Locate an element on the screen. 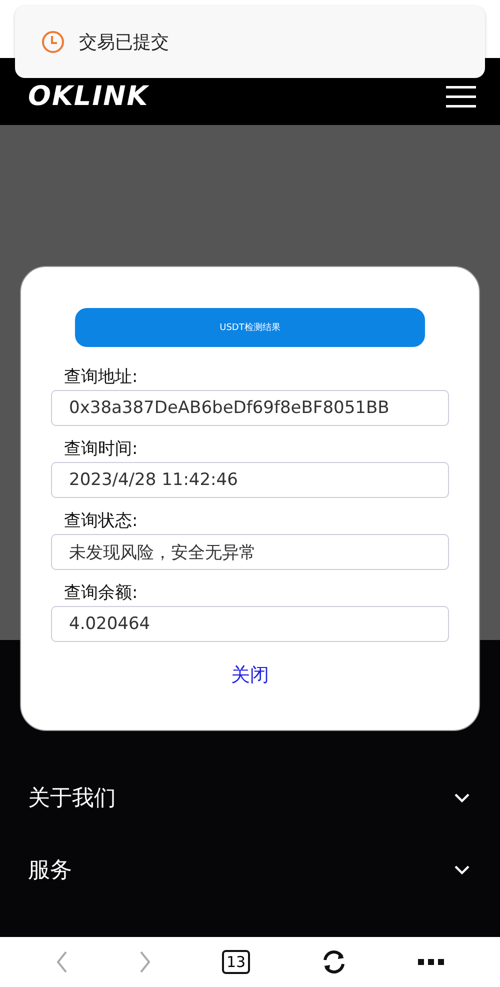  dialog-title-banner: USDT检测结果 is located at coordinates (250, 327).